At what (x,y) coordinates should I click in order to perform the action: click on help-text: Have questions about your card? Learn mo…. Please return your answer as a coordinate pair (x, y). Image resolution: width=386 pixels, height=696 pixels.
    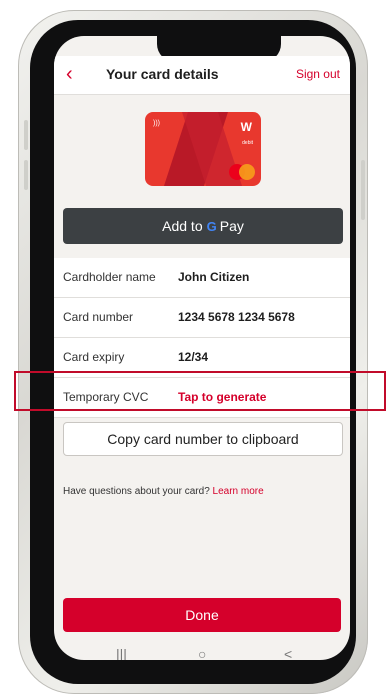
    Looking at the image, I should click on (163, 491).